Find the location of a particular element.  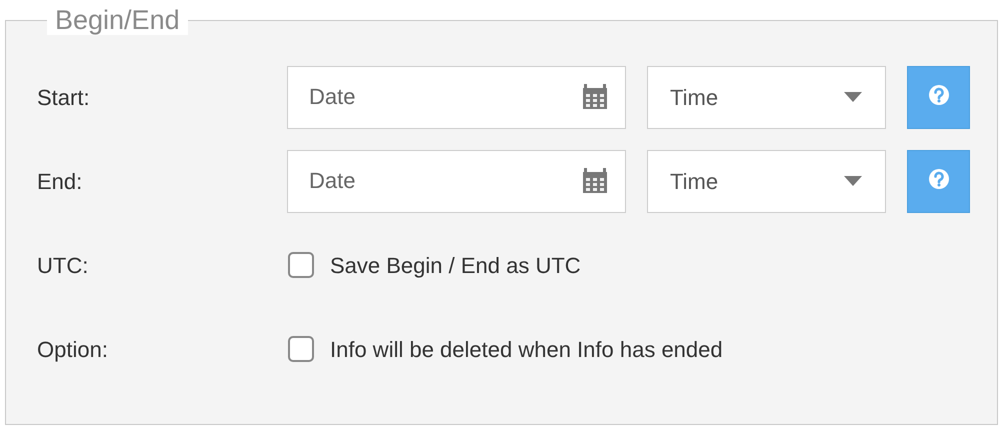

checkbox-label: Save Begin / End as UTC is located at coordinates (455, 266).